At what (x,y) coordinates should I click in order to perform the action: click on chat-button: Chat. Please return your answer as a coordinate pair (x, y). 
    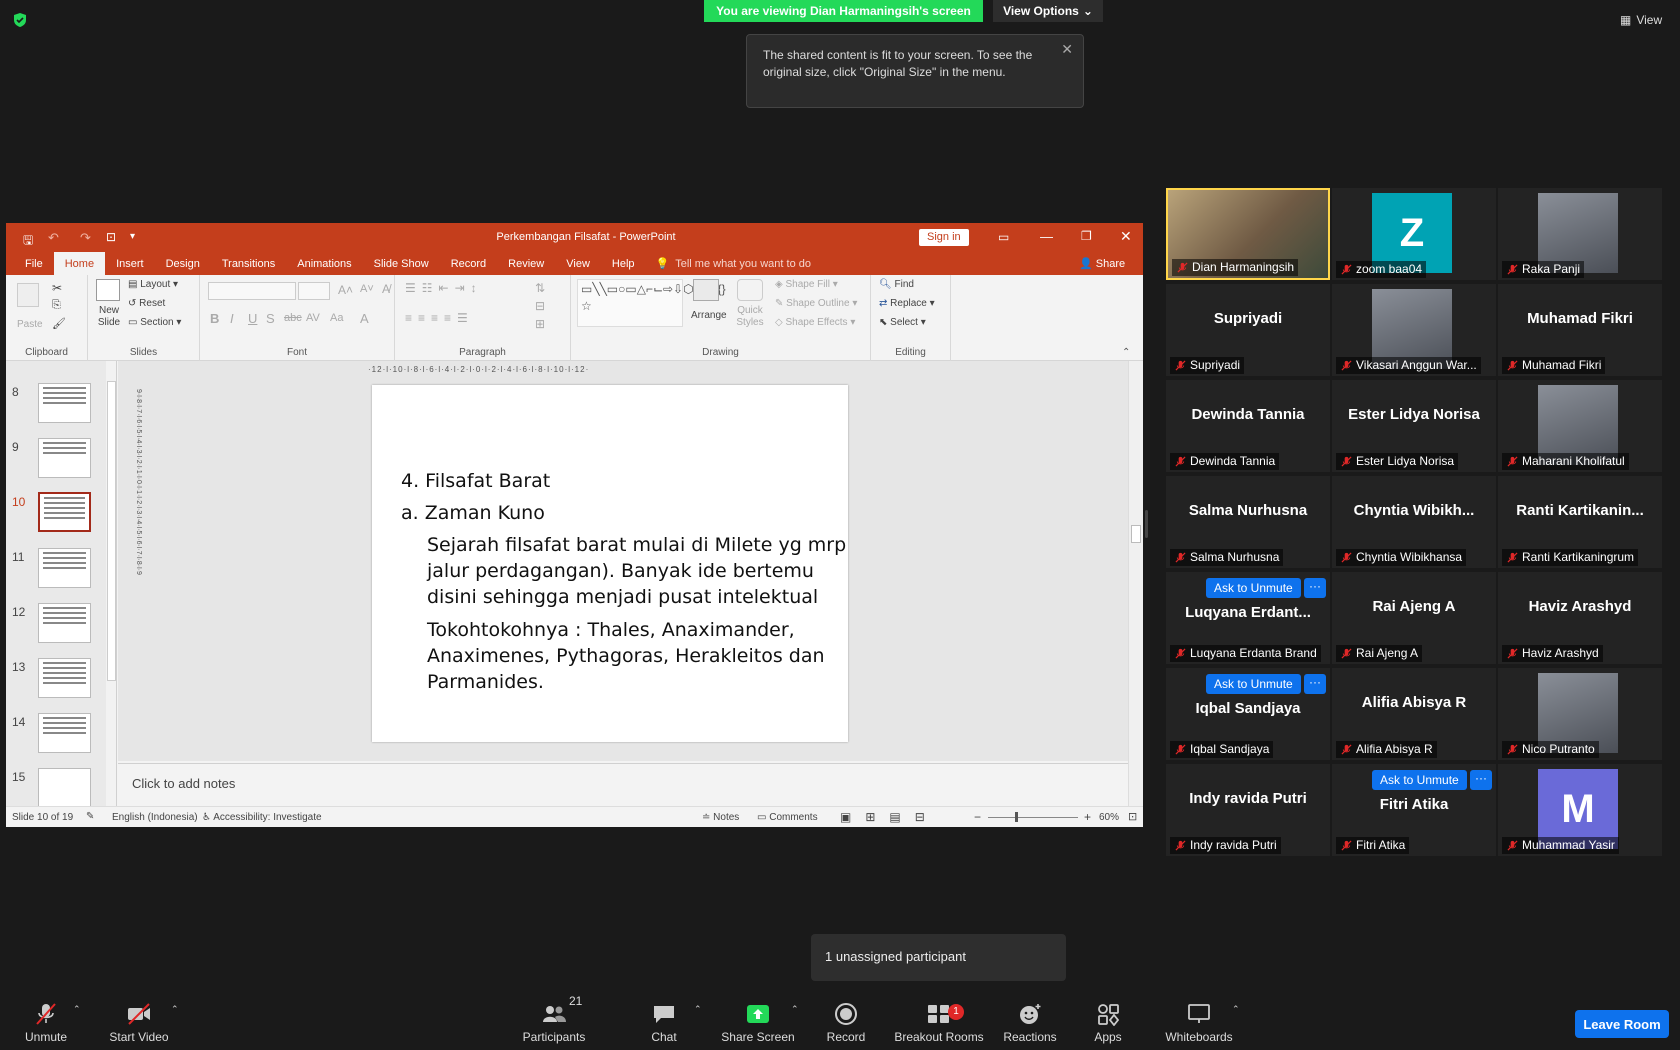
    Looking at the image, I should click on (664, 1020).